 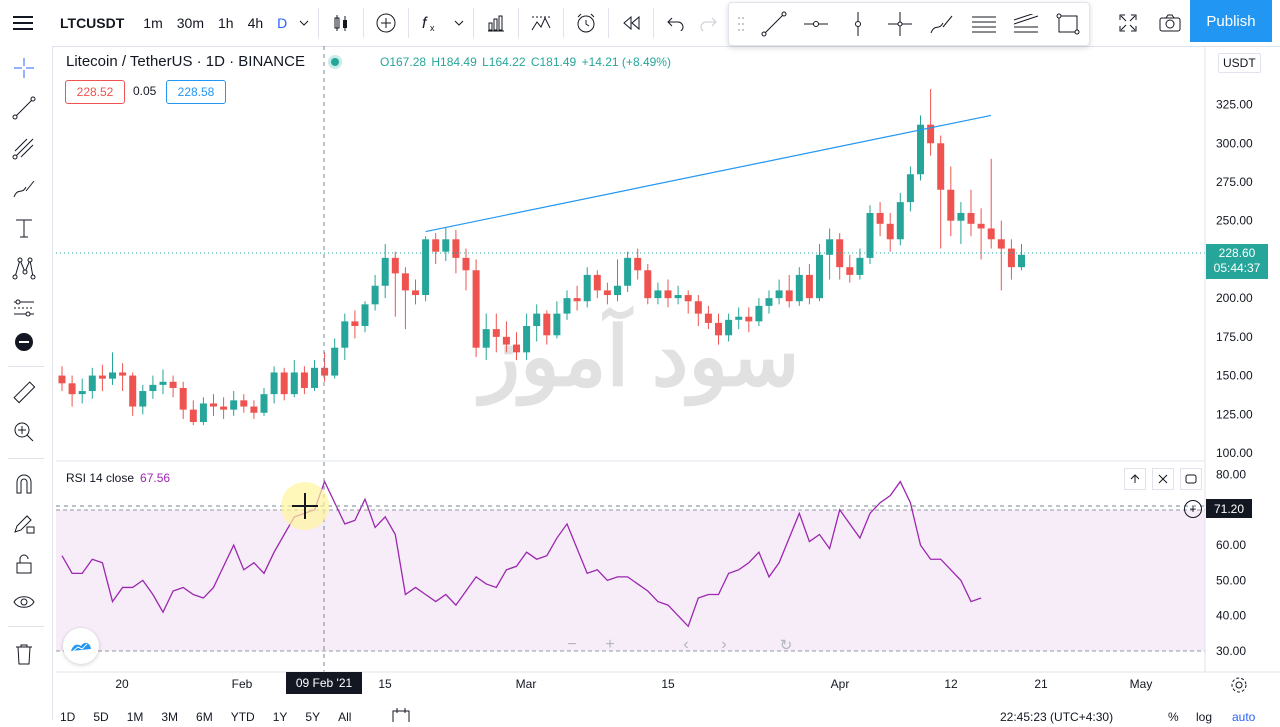 I want to click on drawing-floating-toolbar, so click(x=909, y=24).